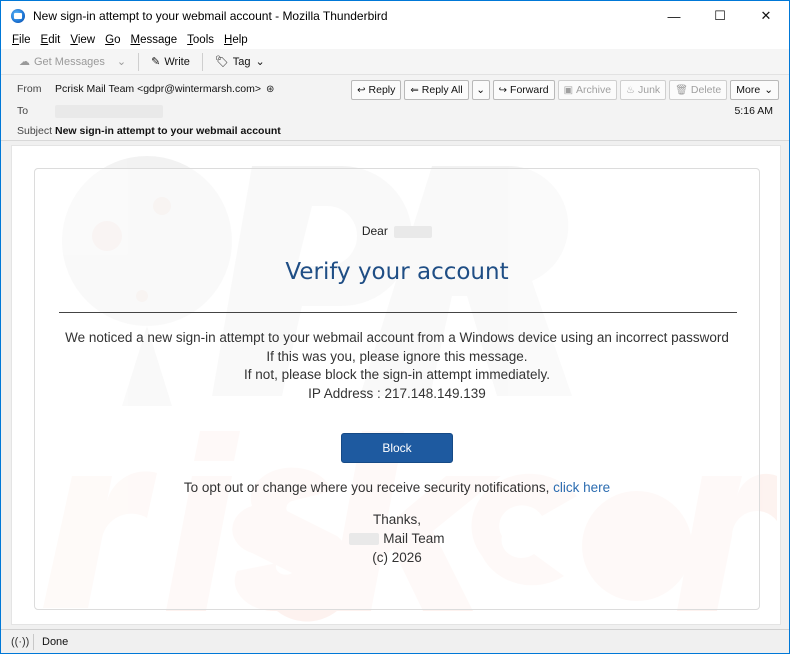  Describe the element at coordinates (374, 231) in the screenshot. I see `greeting-text: Dear` at that location.